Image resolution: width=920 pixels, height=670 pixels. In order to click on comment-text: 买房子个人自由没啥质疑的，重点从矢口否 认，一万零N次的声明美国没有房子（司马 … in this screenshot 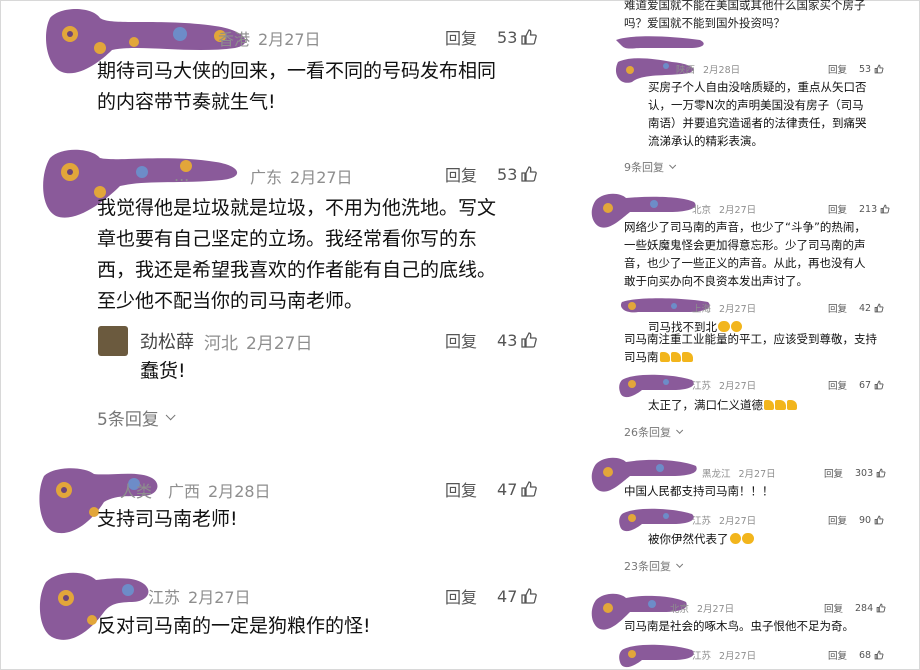, I will do `click(780, 114)`.